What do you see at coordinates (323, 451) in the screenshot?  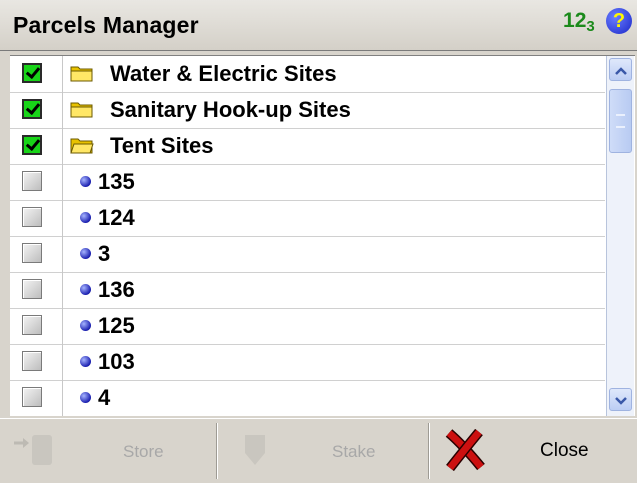 I see `stake-button: Stake` at bounding box center [323, 451].